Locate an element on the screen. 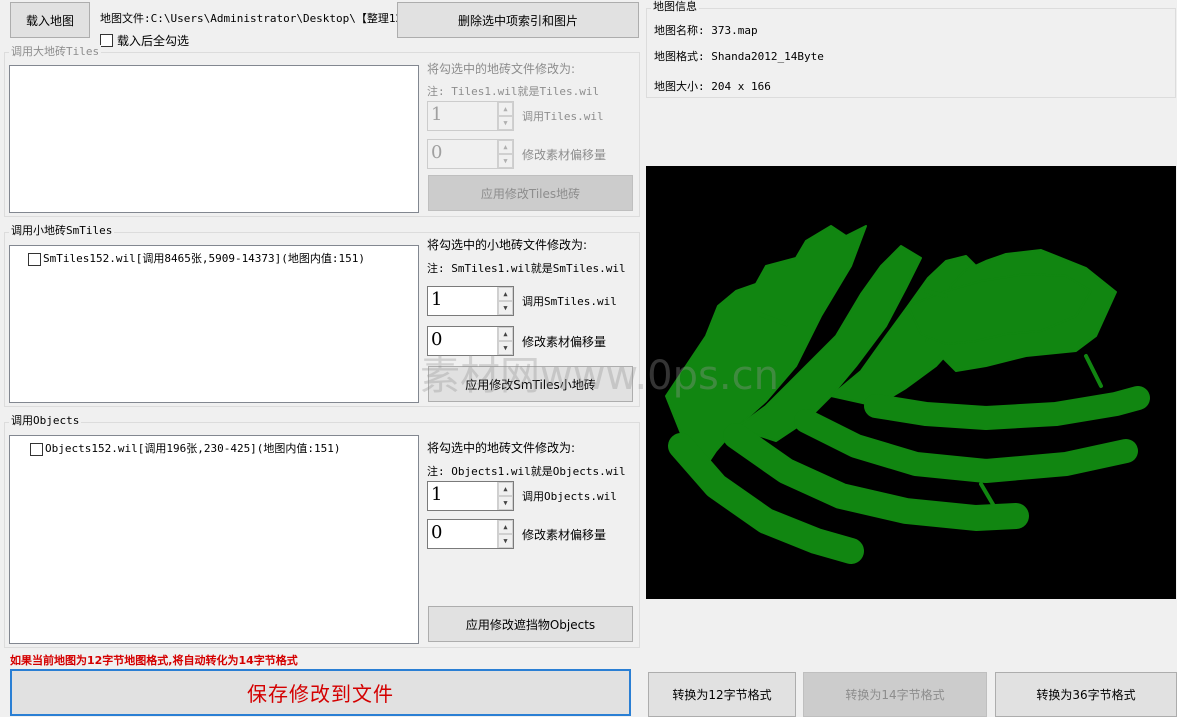  tiles-list is located at coordinates (214, 139).